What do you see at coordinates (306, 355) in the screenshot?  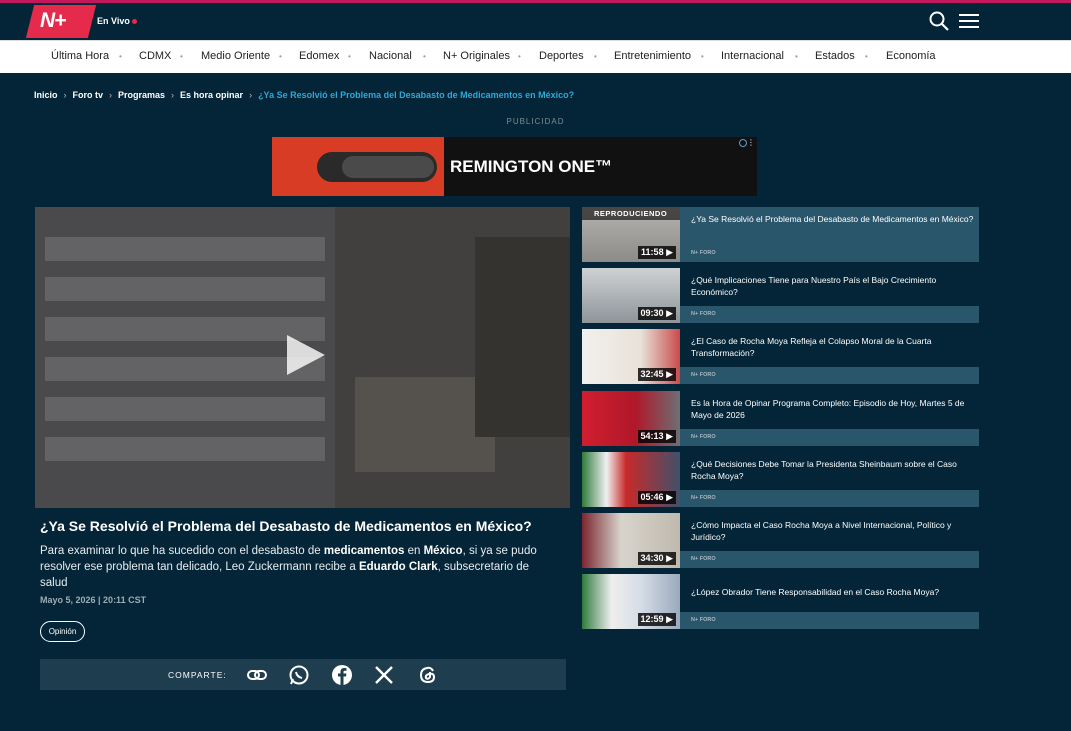 I see `play-icon` at bounding box center [306, 355].